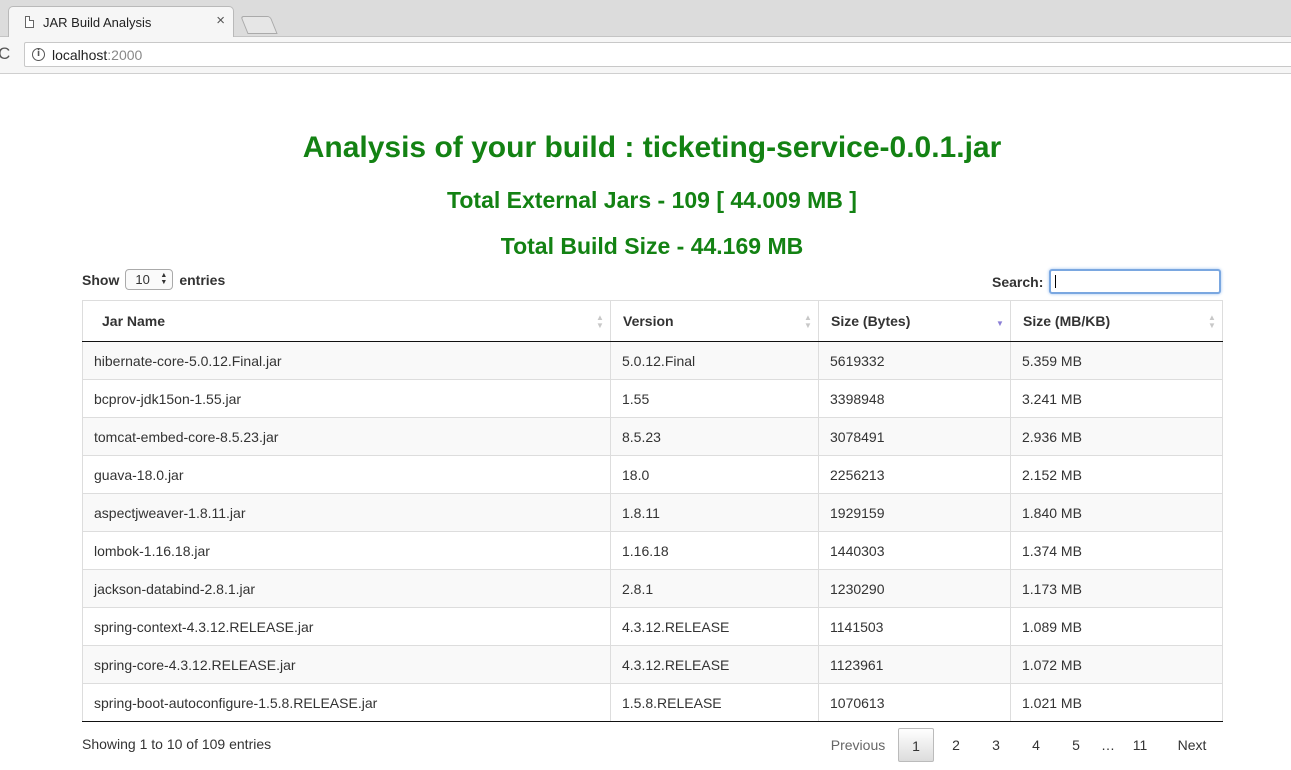 This screenshot has width=1291, height=770. What do you see at coordinates (1067, 321) in the screenshot?
I see `column-header-label: Size (MB/KB)` at bounding box center [1067, 321].